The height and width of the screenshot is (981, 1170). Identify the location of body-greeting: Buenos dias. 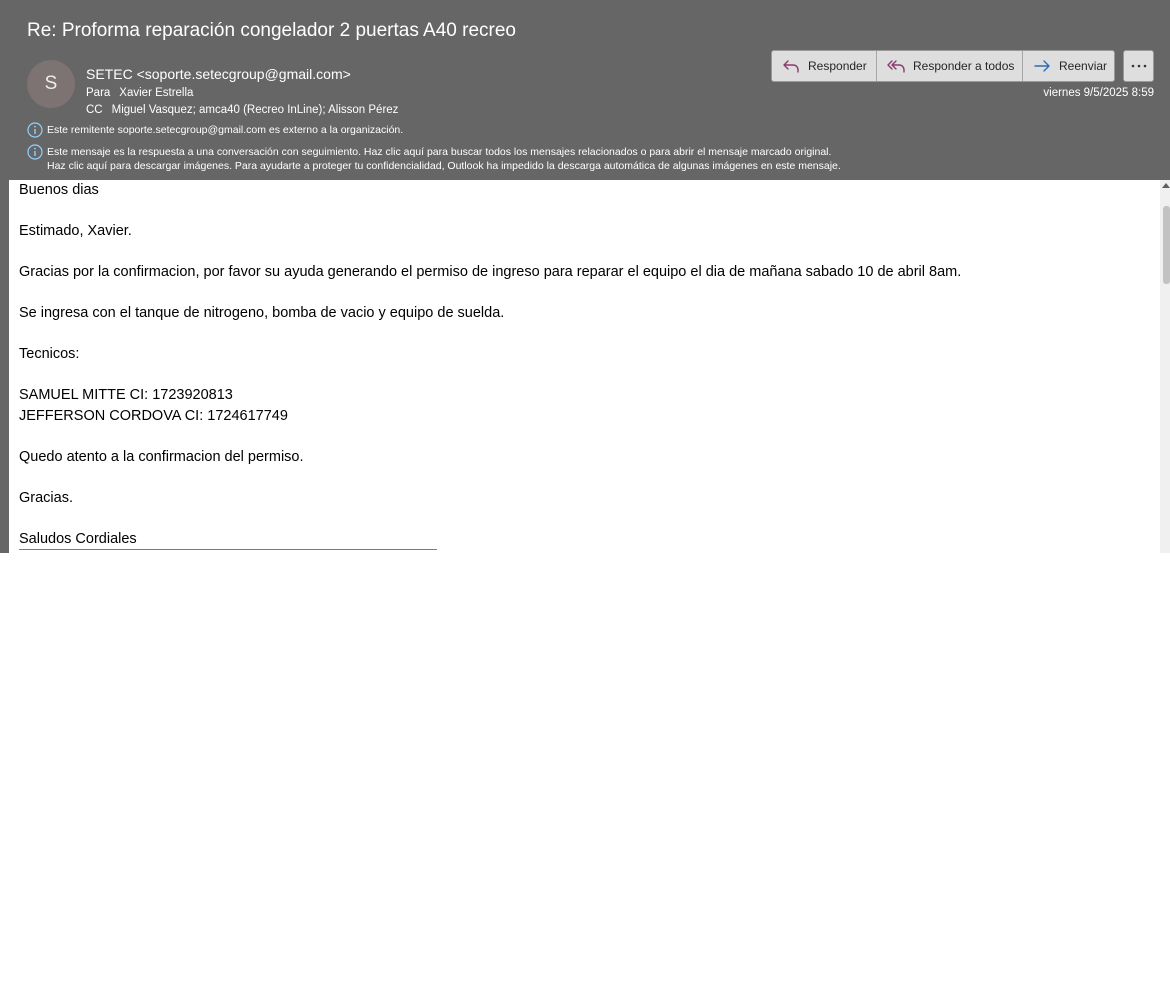
(59, 190).